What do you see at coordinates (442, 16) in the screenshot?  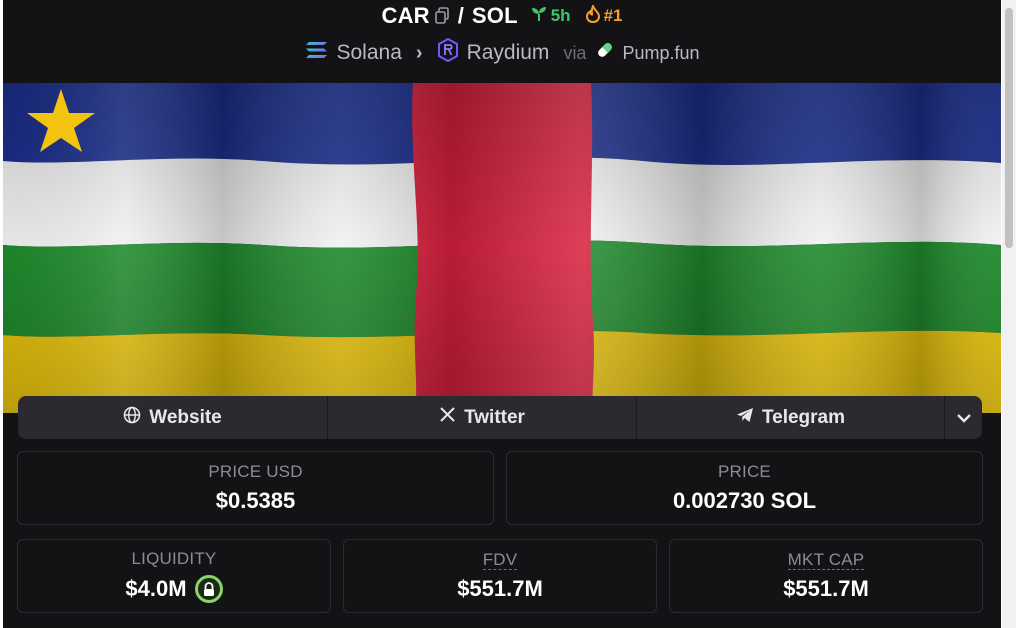 I see `copy-icon` at bounding box center [442, 16].